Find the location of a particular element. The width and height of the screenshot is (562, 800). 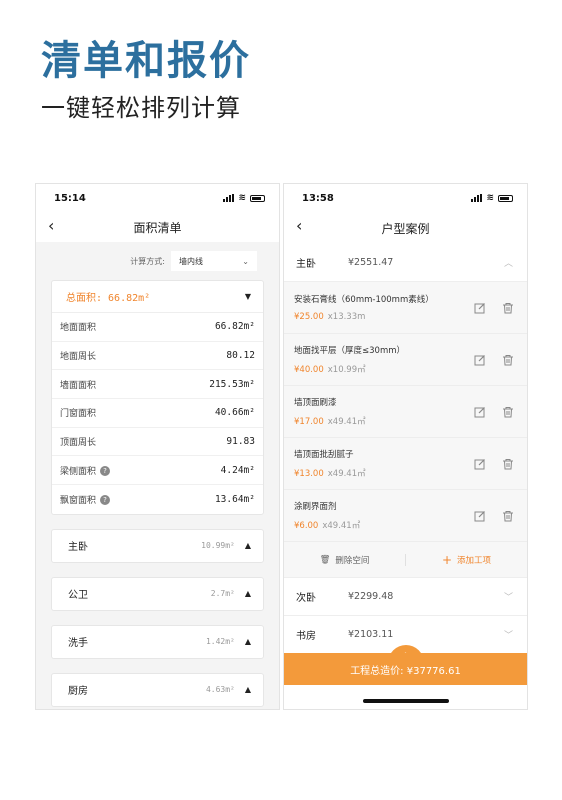

work-item-qty: x13.33m is located at coordinates (346, 317).